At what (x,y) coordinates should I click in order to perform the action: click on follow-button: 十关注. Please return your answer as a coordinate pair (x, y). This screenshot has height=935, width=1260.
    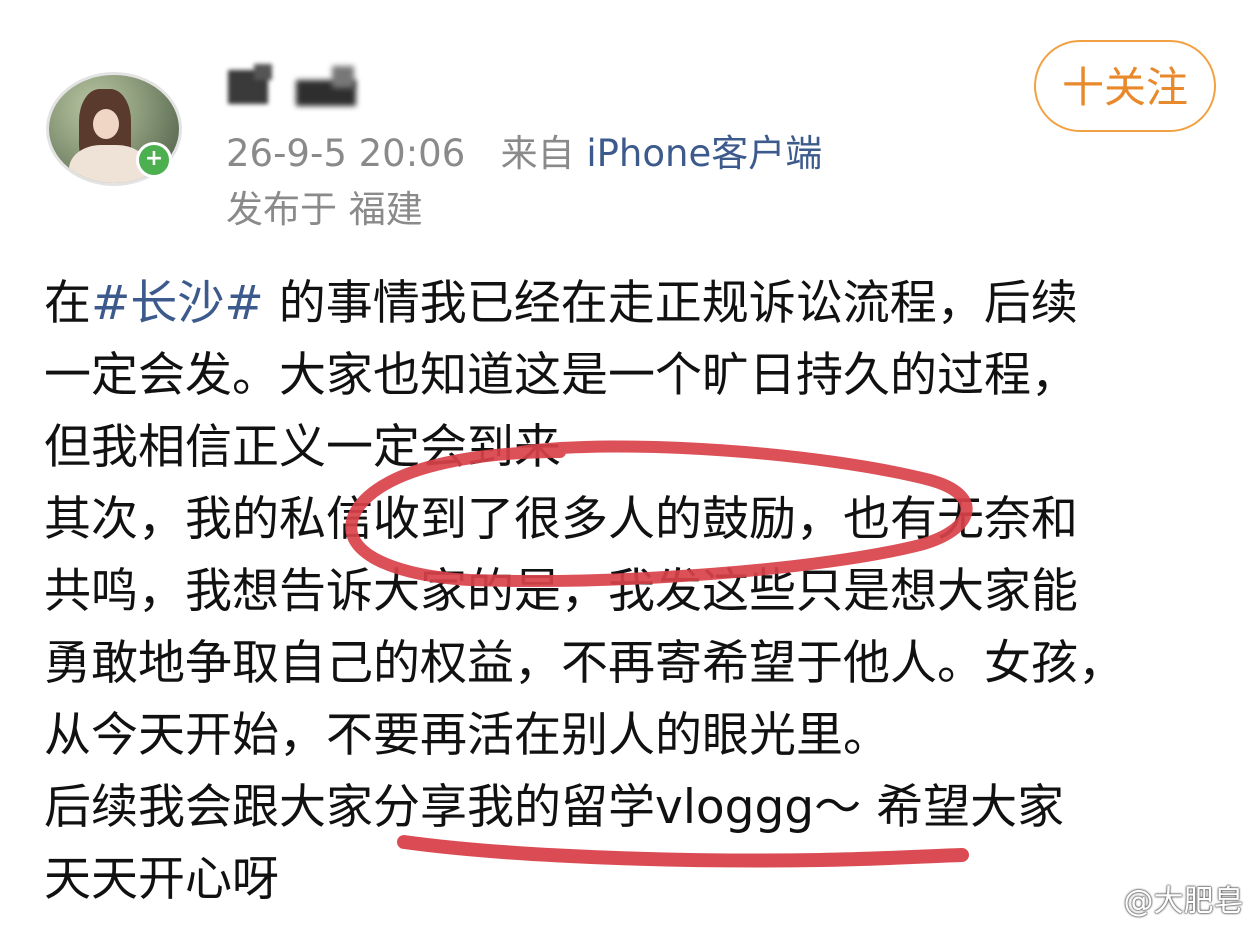
    Looking at the image, I should click on (1125, 86).